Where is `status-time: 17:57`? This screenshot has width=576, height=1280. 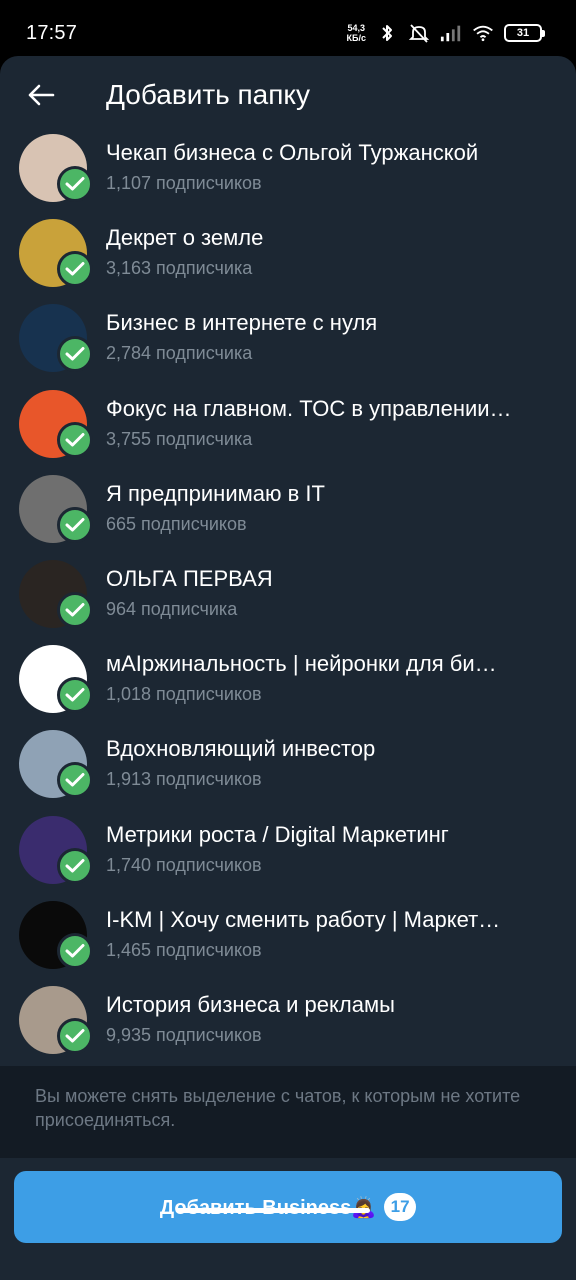 status-time: 17:57 is located at coordinates (52, 33).